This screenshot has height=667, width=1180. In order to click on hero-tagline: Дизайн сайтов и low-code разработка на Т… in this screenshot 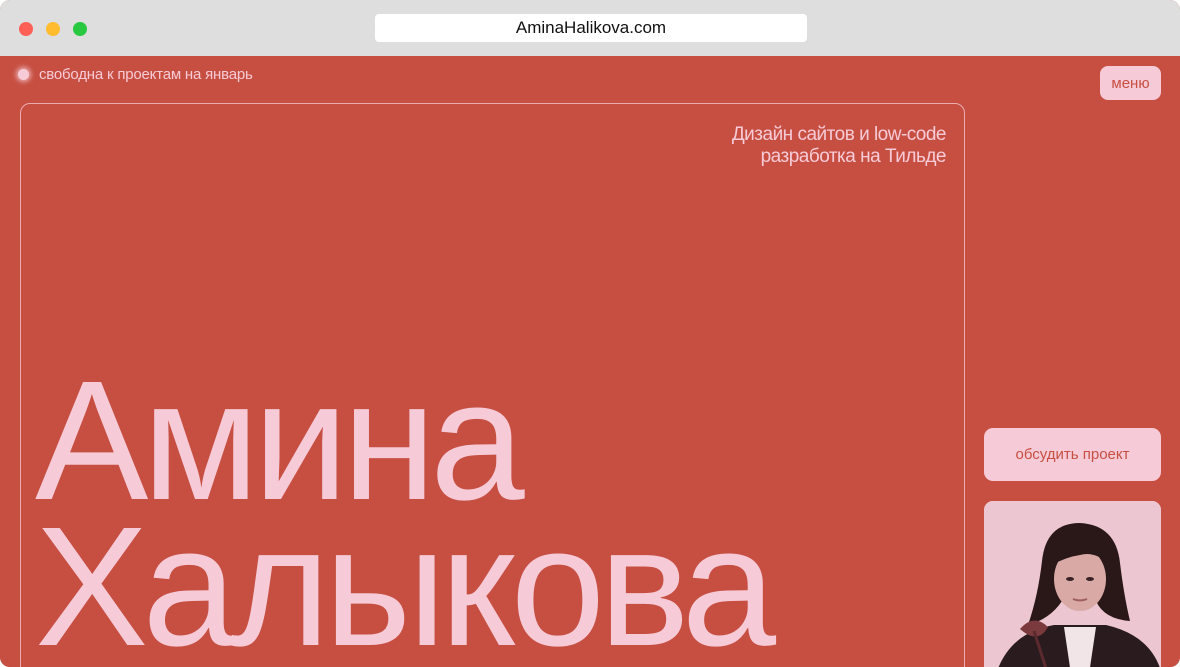, I will do `click(839, 146)`.